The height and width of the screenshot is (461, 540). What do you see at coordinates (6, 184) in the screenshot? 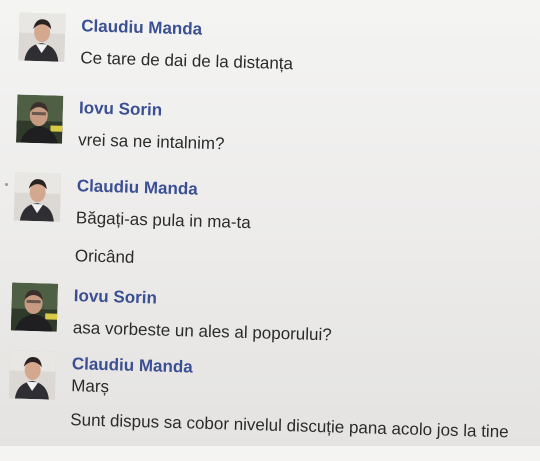
I see `unread-dot` at bounding box center [6, 184].